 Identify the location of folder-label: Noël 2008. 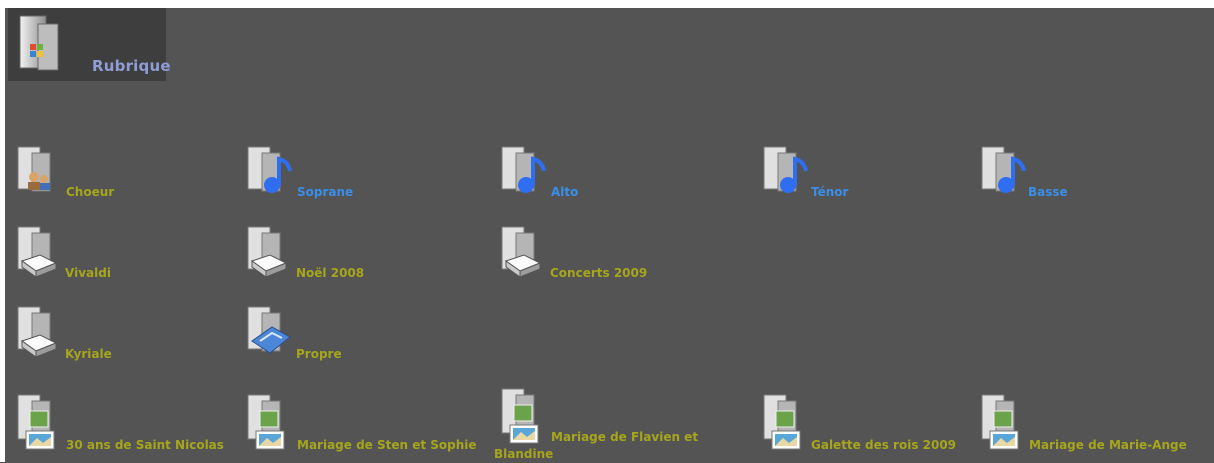
(330, 273).